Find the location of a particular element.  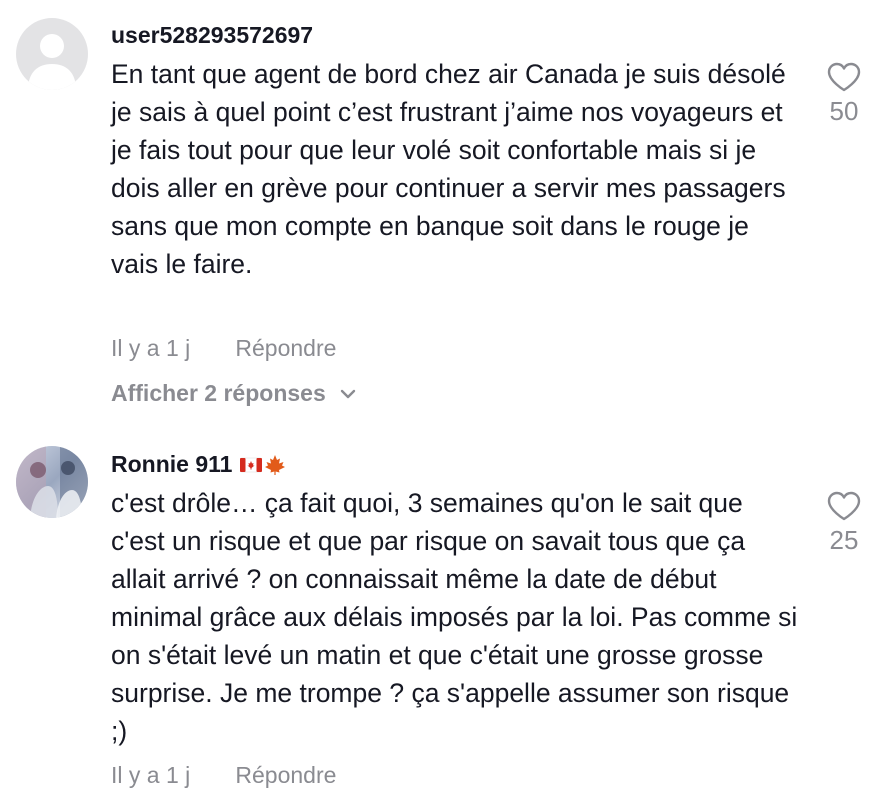

username-text: Ronnie 911 is located at coordinates (172, 464).